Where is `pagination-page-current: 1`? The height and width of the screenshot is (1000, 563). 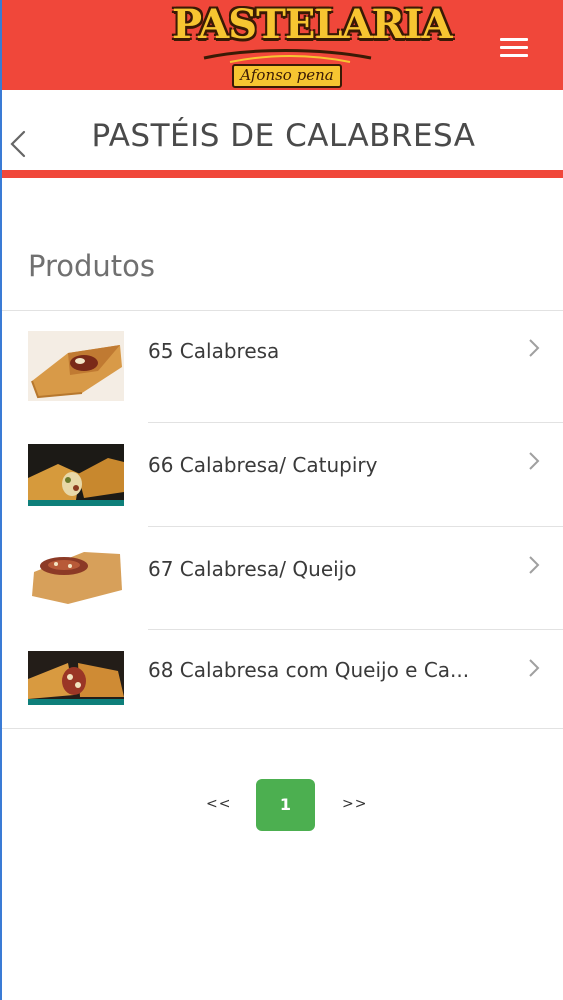 pagination-page-current: 1 is located at coordinates (285, 805).